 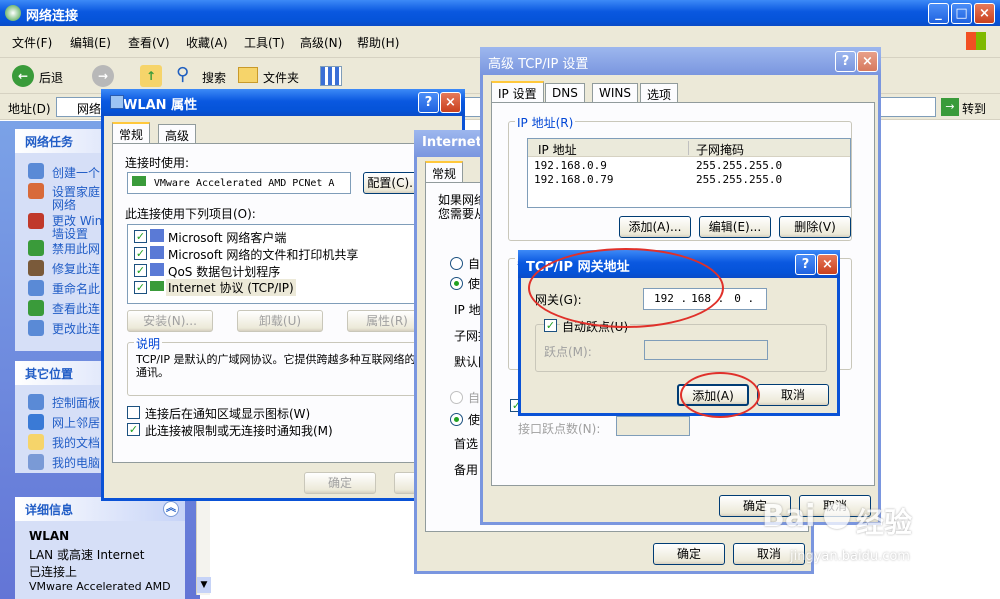 What do you see at coordinates (466, 470) in the screenshot?
I see `alternate-dns-label: 备用` at bounding box center [466, 470].